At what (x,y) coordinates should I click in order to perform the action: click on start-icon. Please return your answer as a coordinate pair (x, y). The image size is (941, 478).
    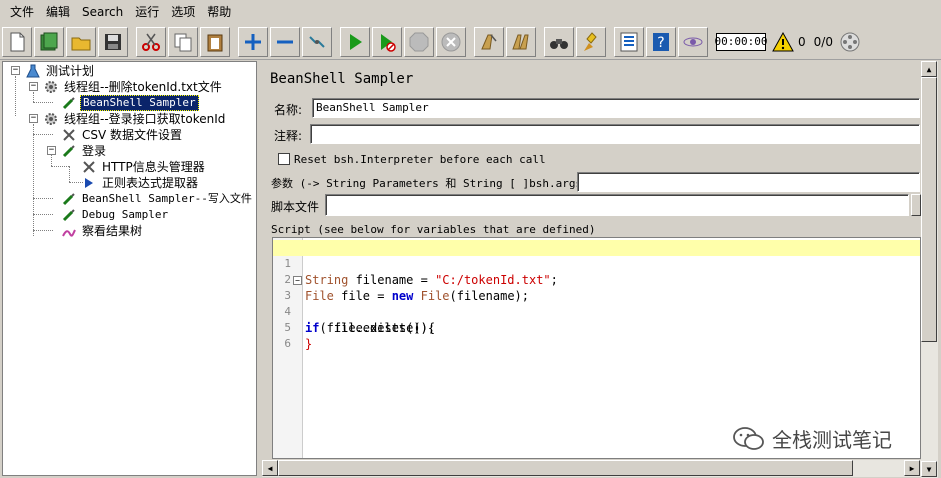
    Looking at the image, I should click on (356, 41).